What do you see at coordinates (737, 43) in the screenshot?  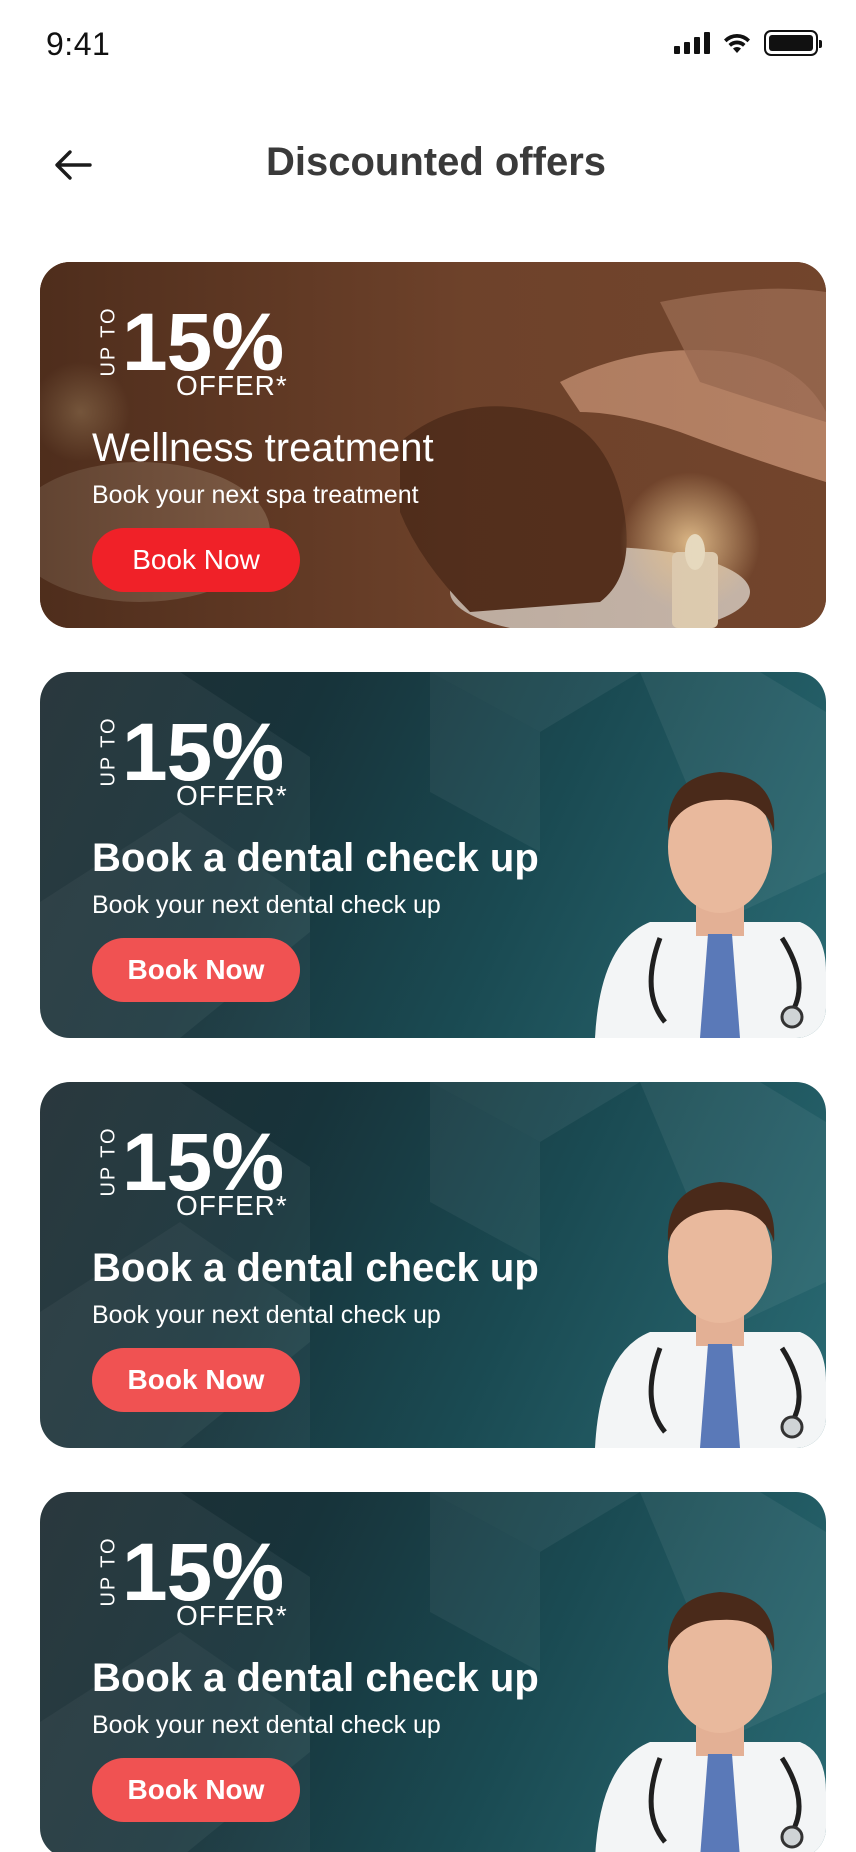 I see `wifi-icon` at bounding box center [737, 43].